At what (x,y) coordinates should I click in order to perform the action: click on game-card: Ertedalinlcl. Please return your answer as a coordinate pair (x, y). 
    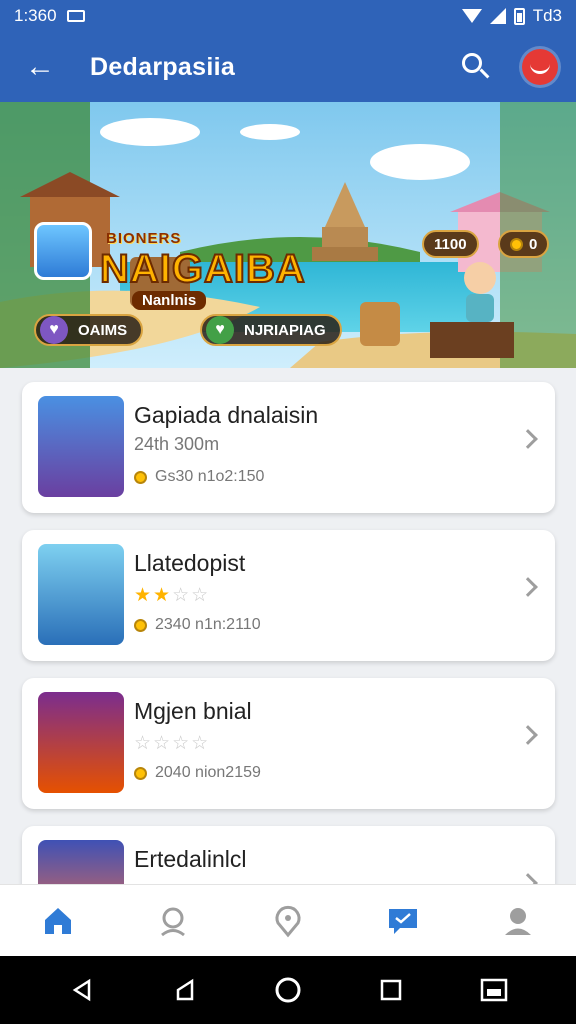
    Looking at the image, I should click on (288, 855).